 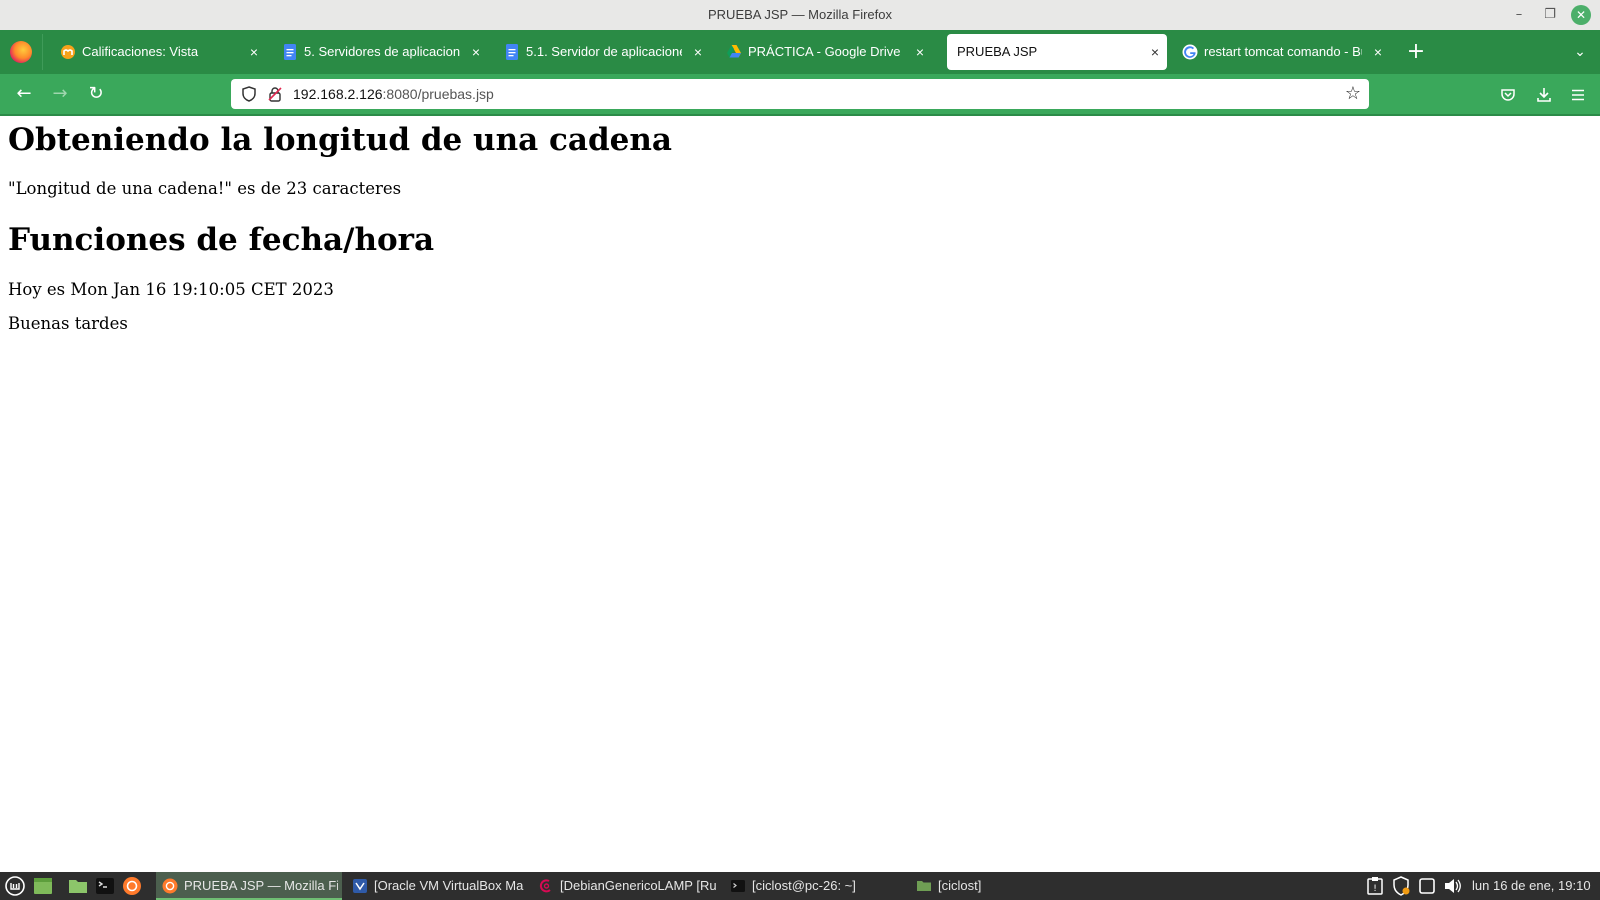 What do you see at coordinates (1508, 94) in the screenshot?
I see `pocket-icon` at bounding box center [1508, 94].